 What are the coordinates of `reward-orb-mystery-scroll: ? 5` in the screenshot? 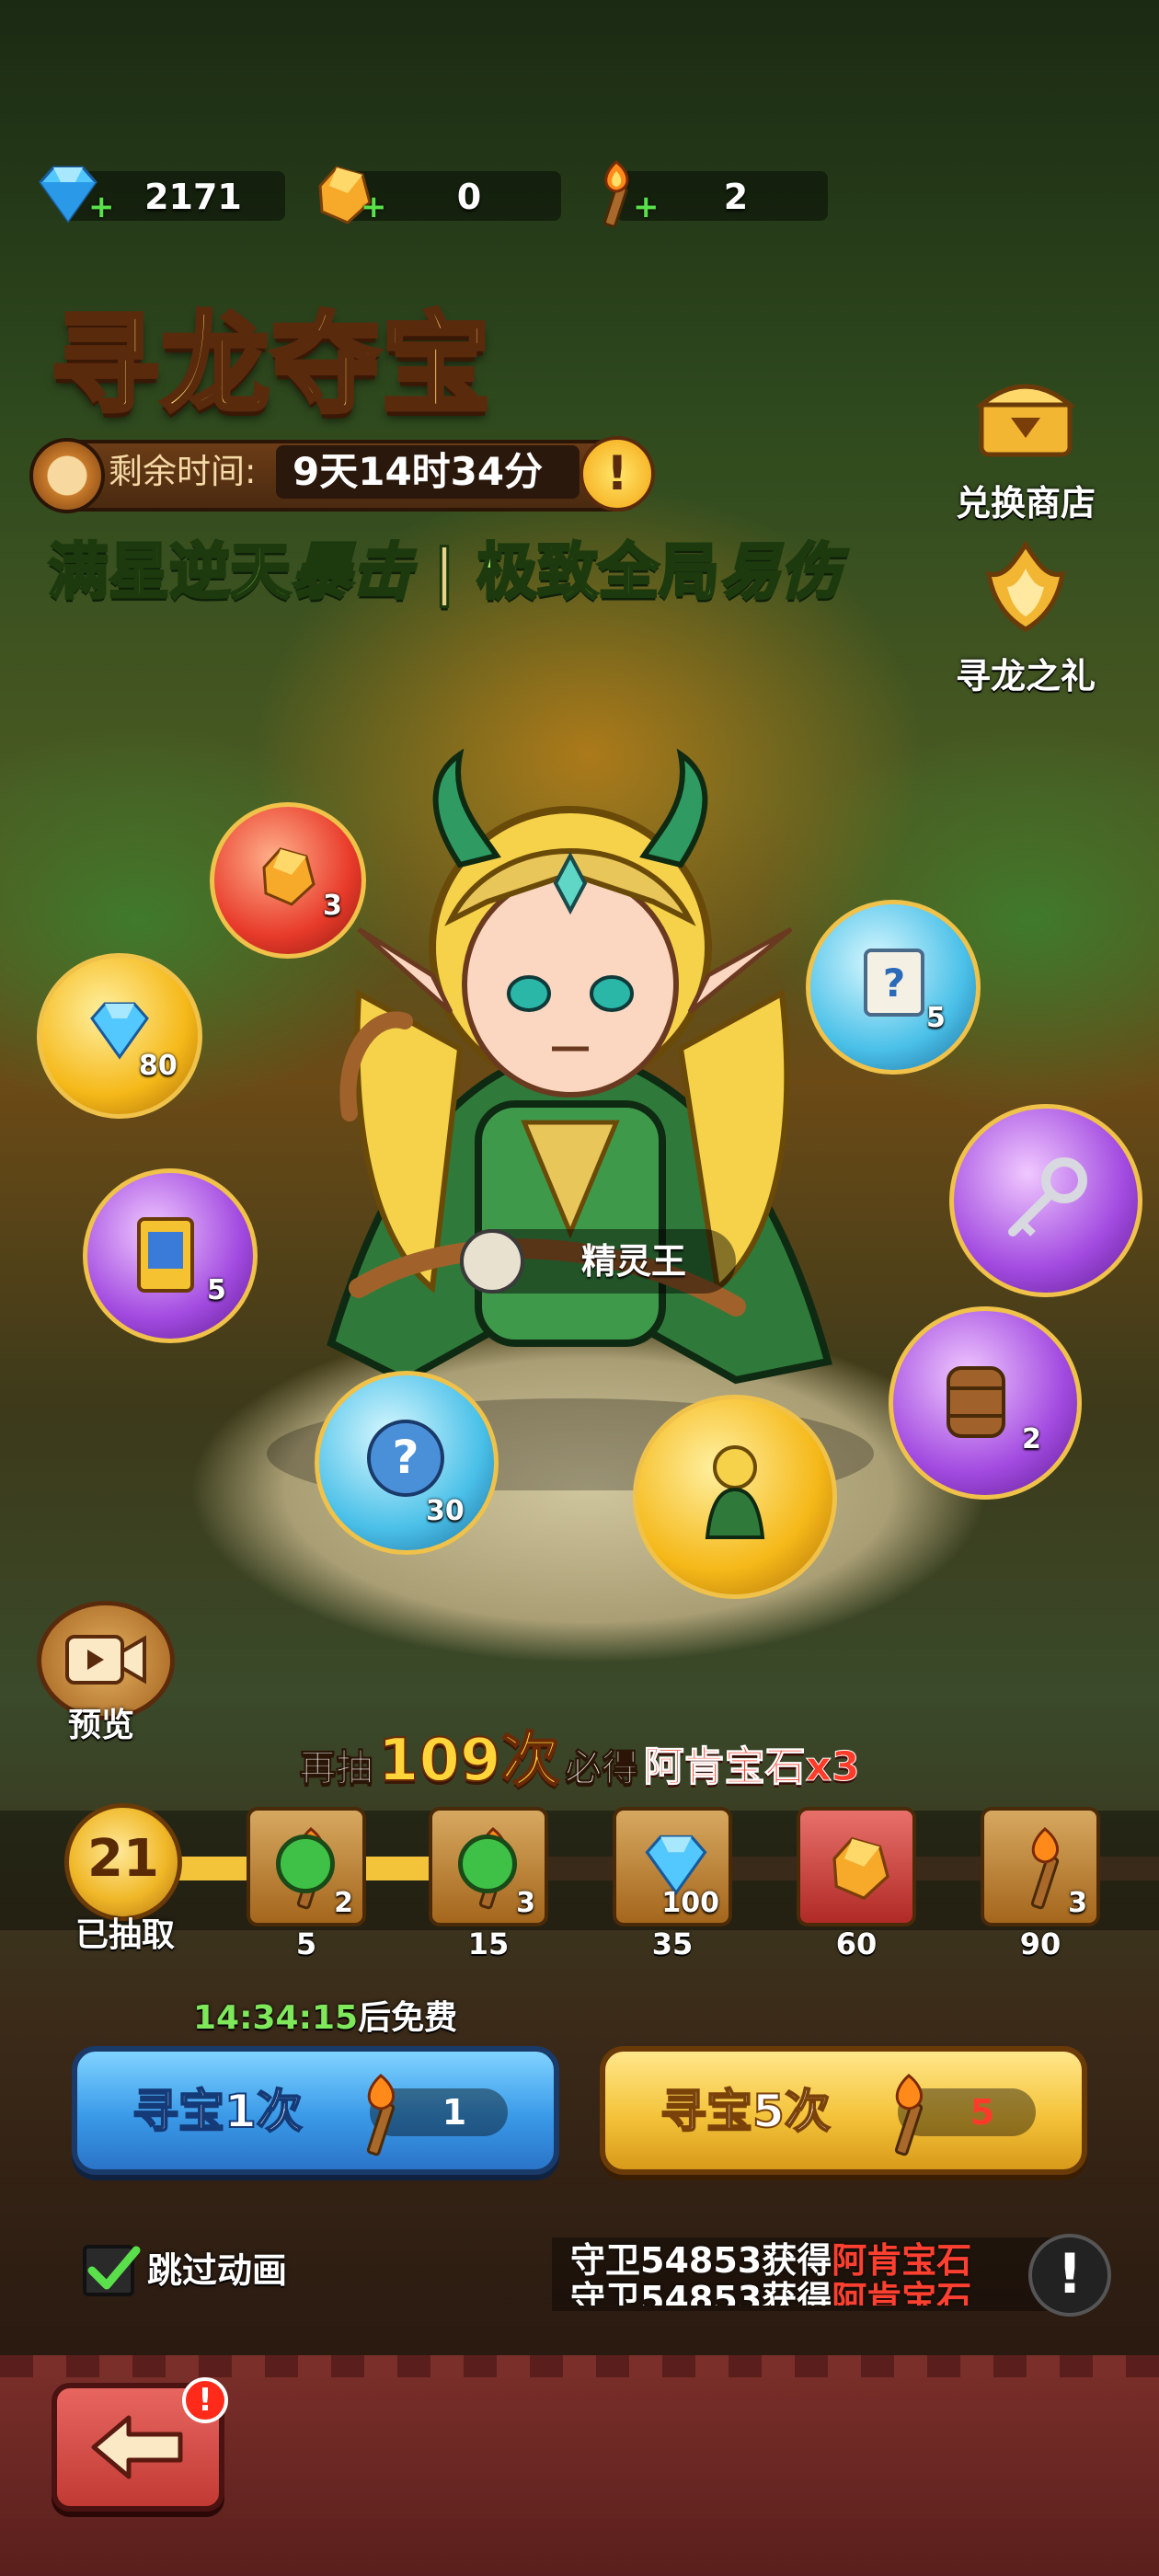 It's located at (893, 987).